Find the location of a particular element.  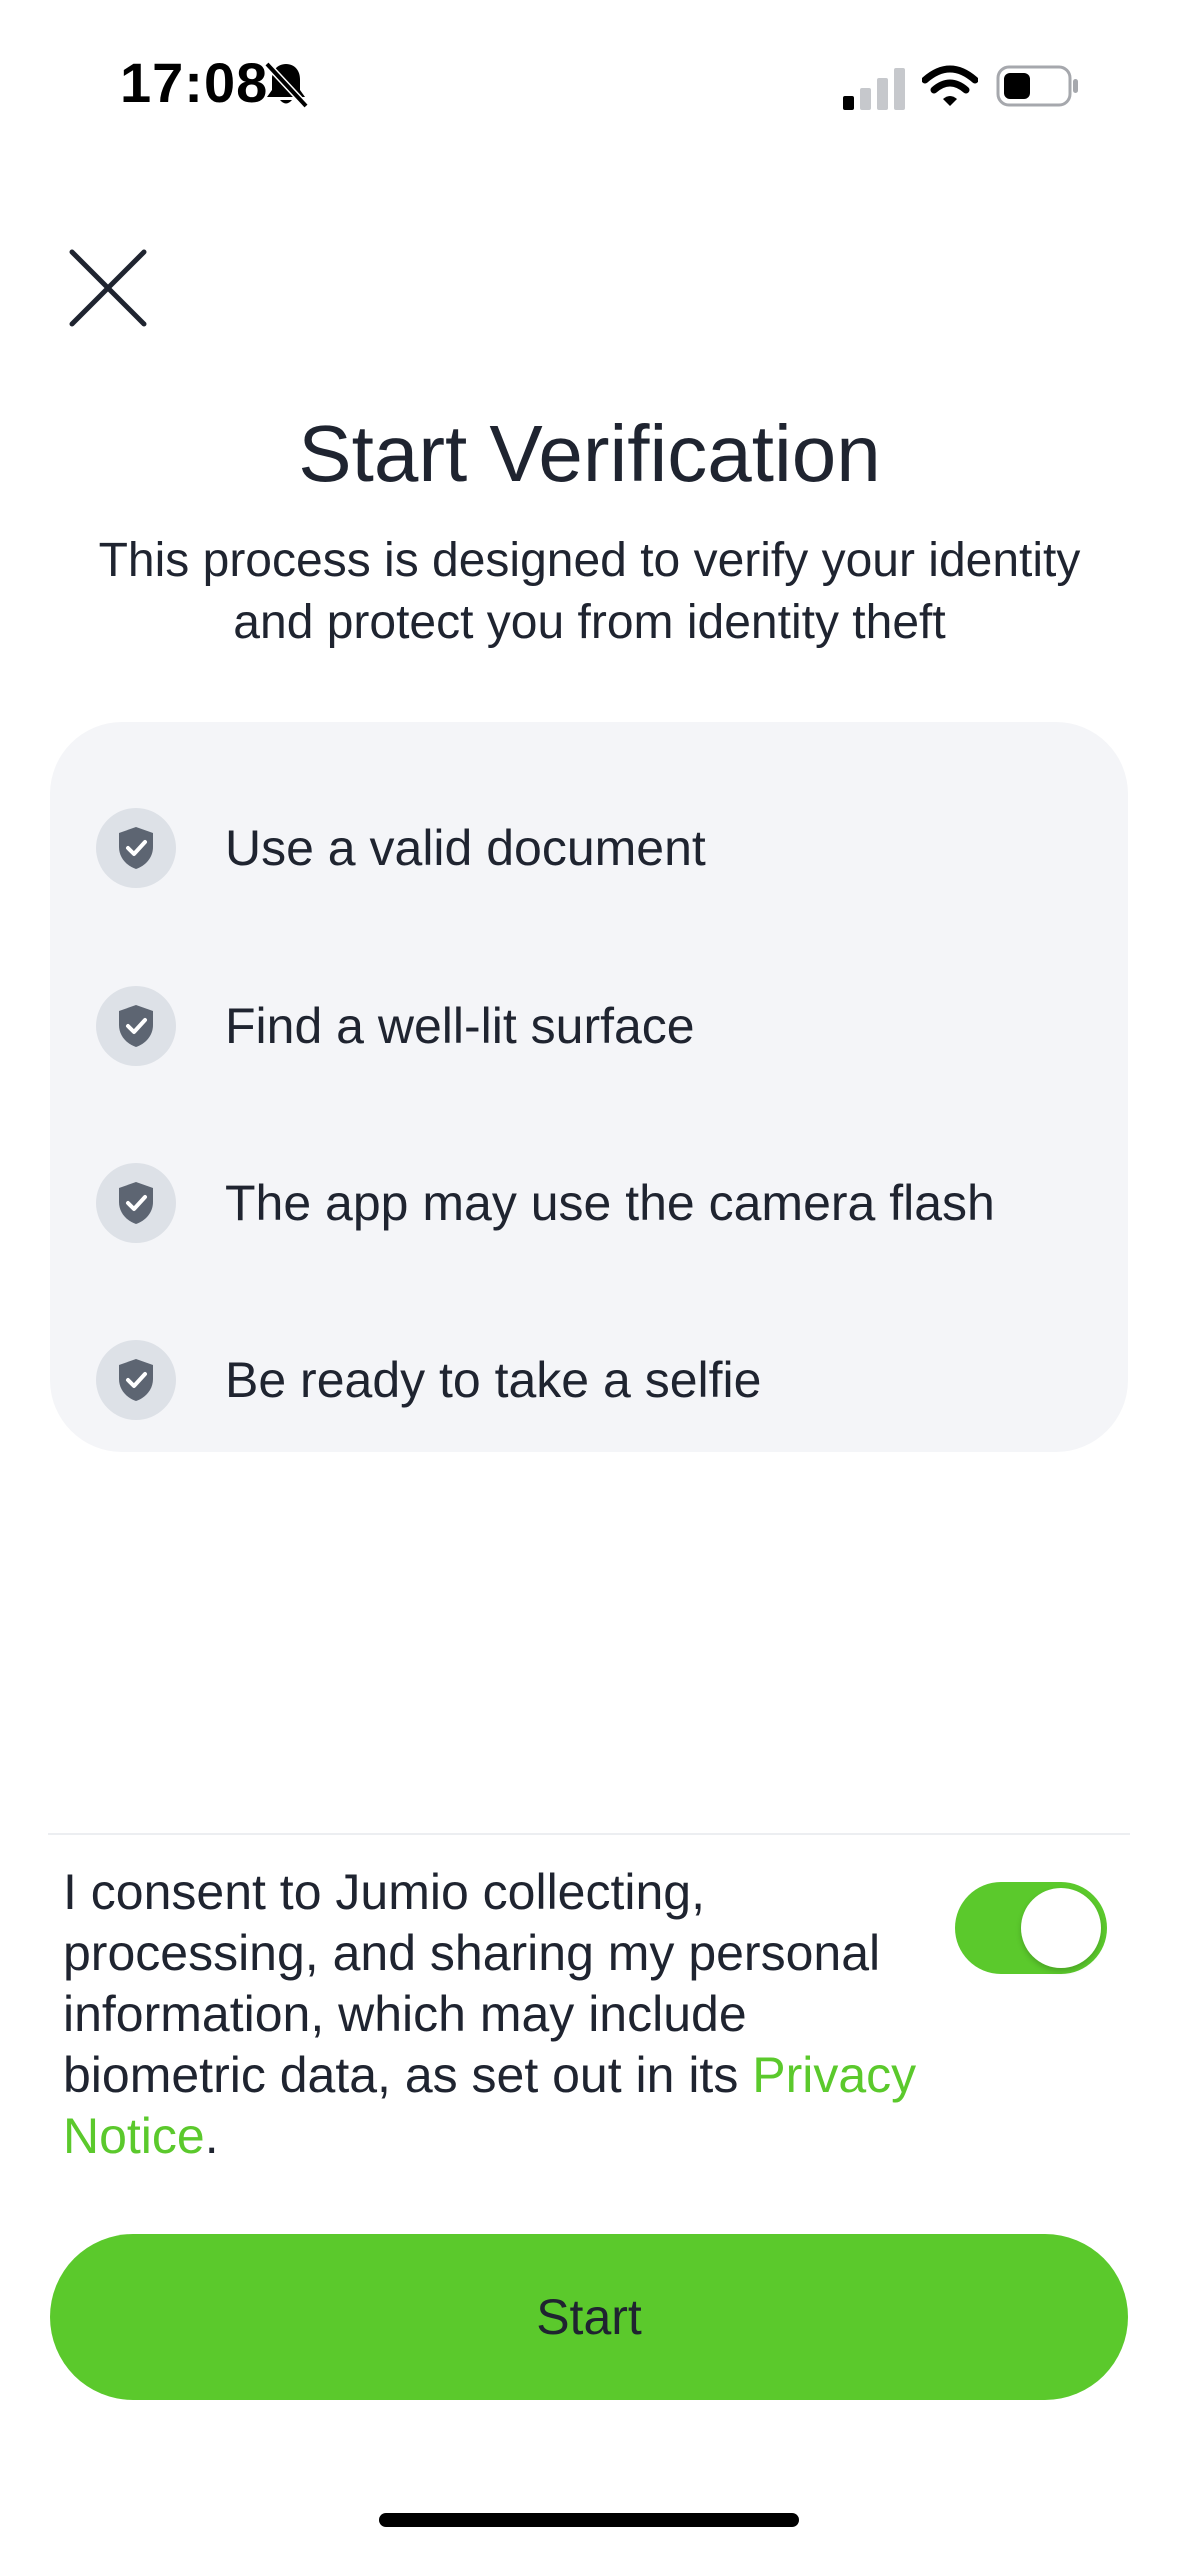

close-button is located at coordinates (108, 288).